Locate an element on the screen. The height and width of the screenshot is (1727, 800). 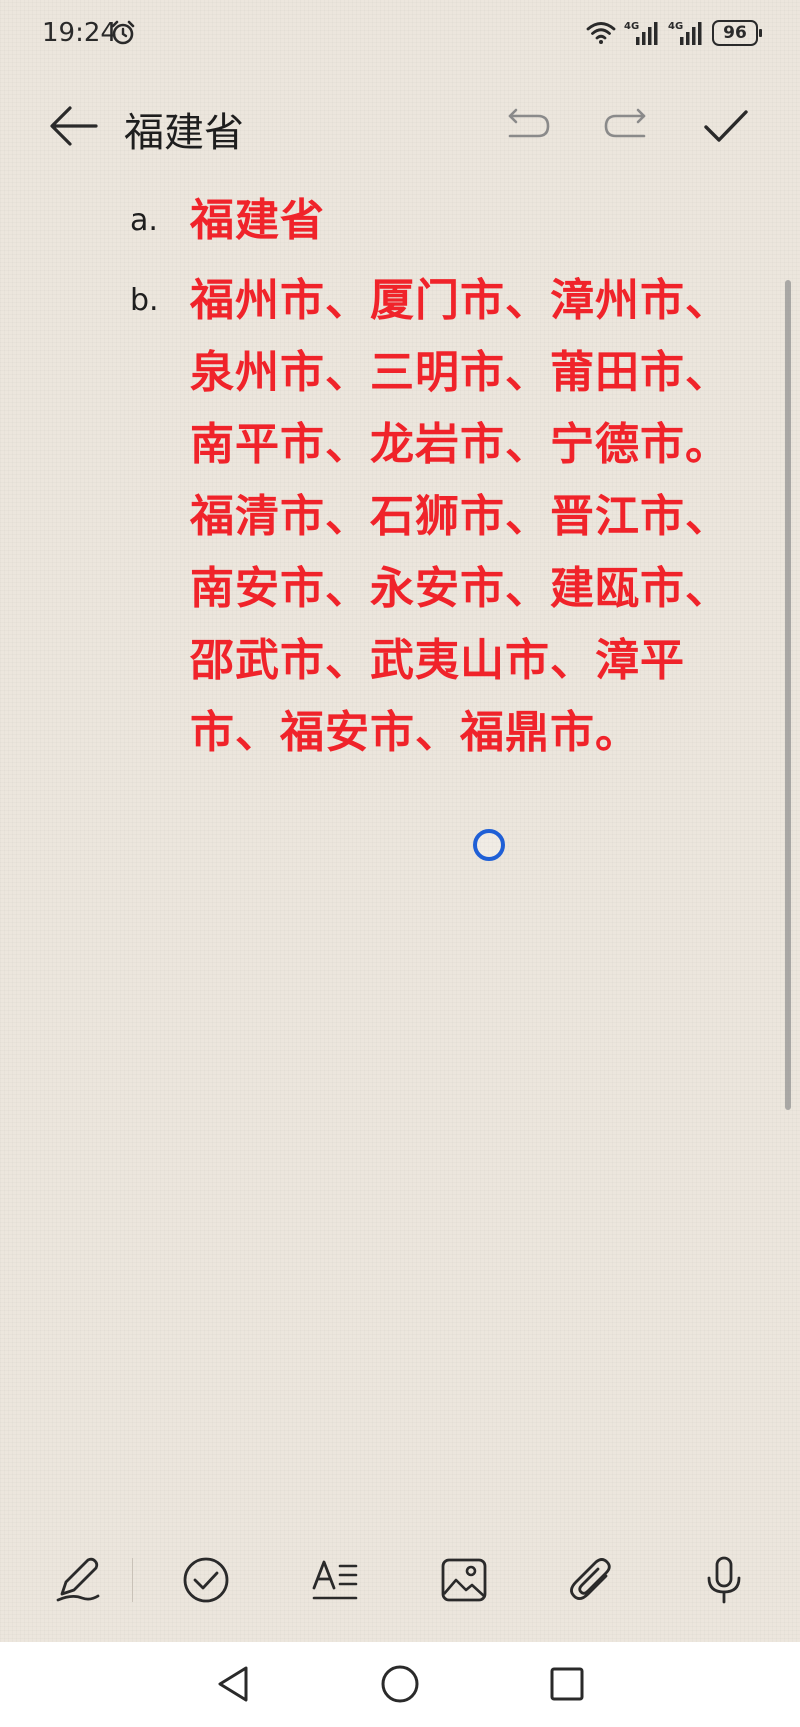
back-arrow-icon is located at coordinates (74, 126).